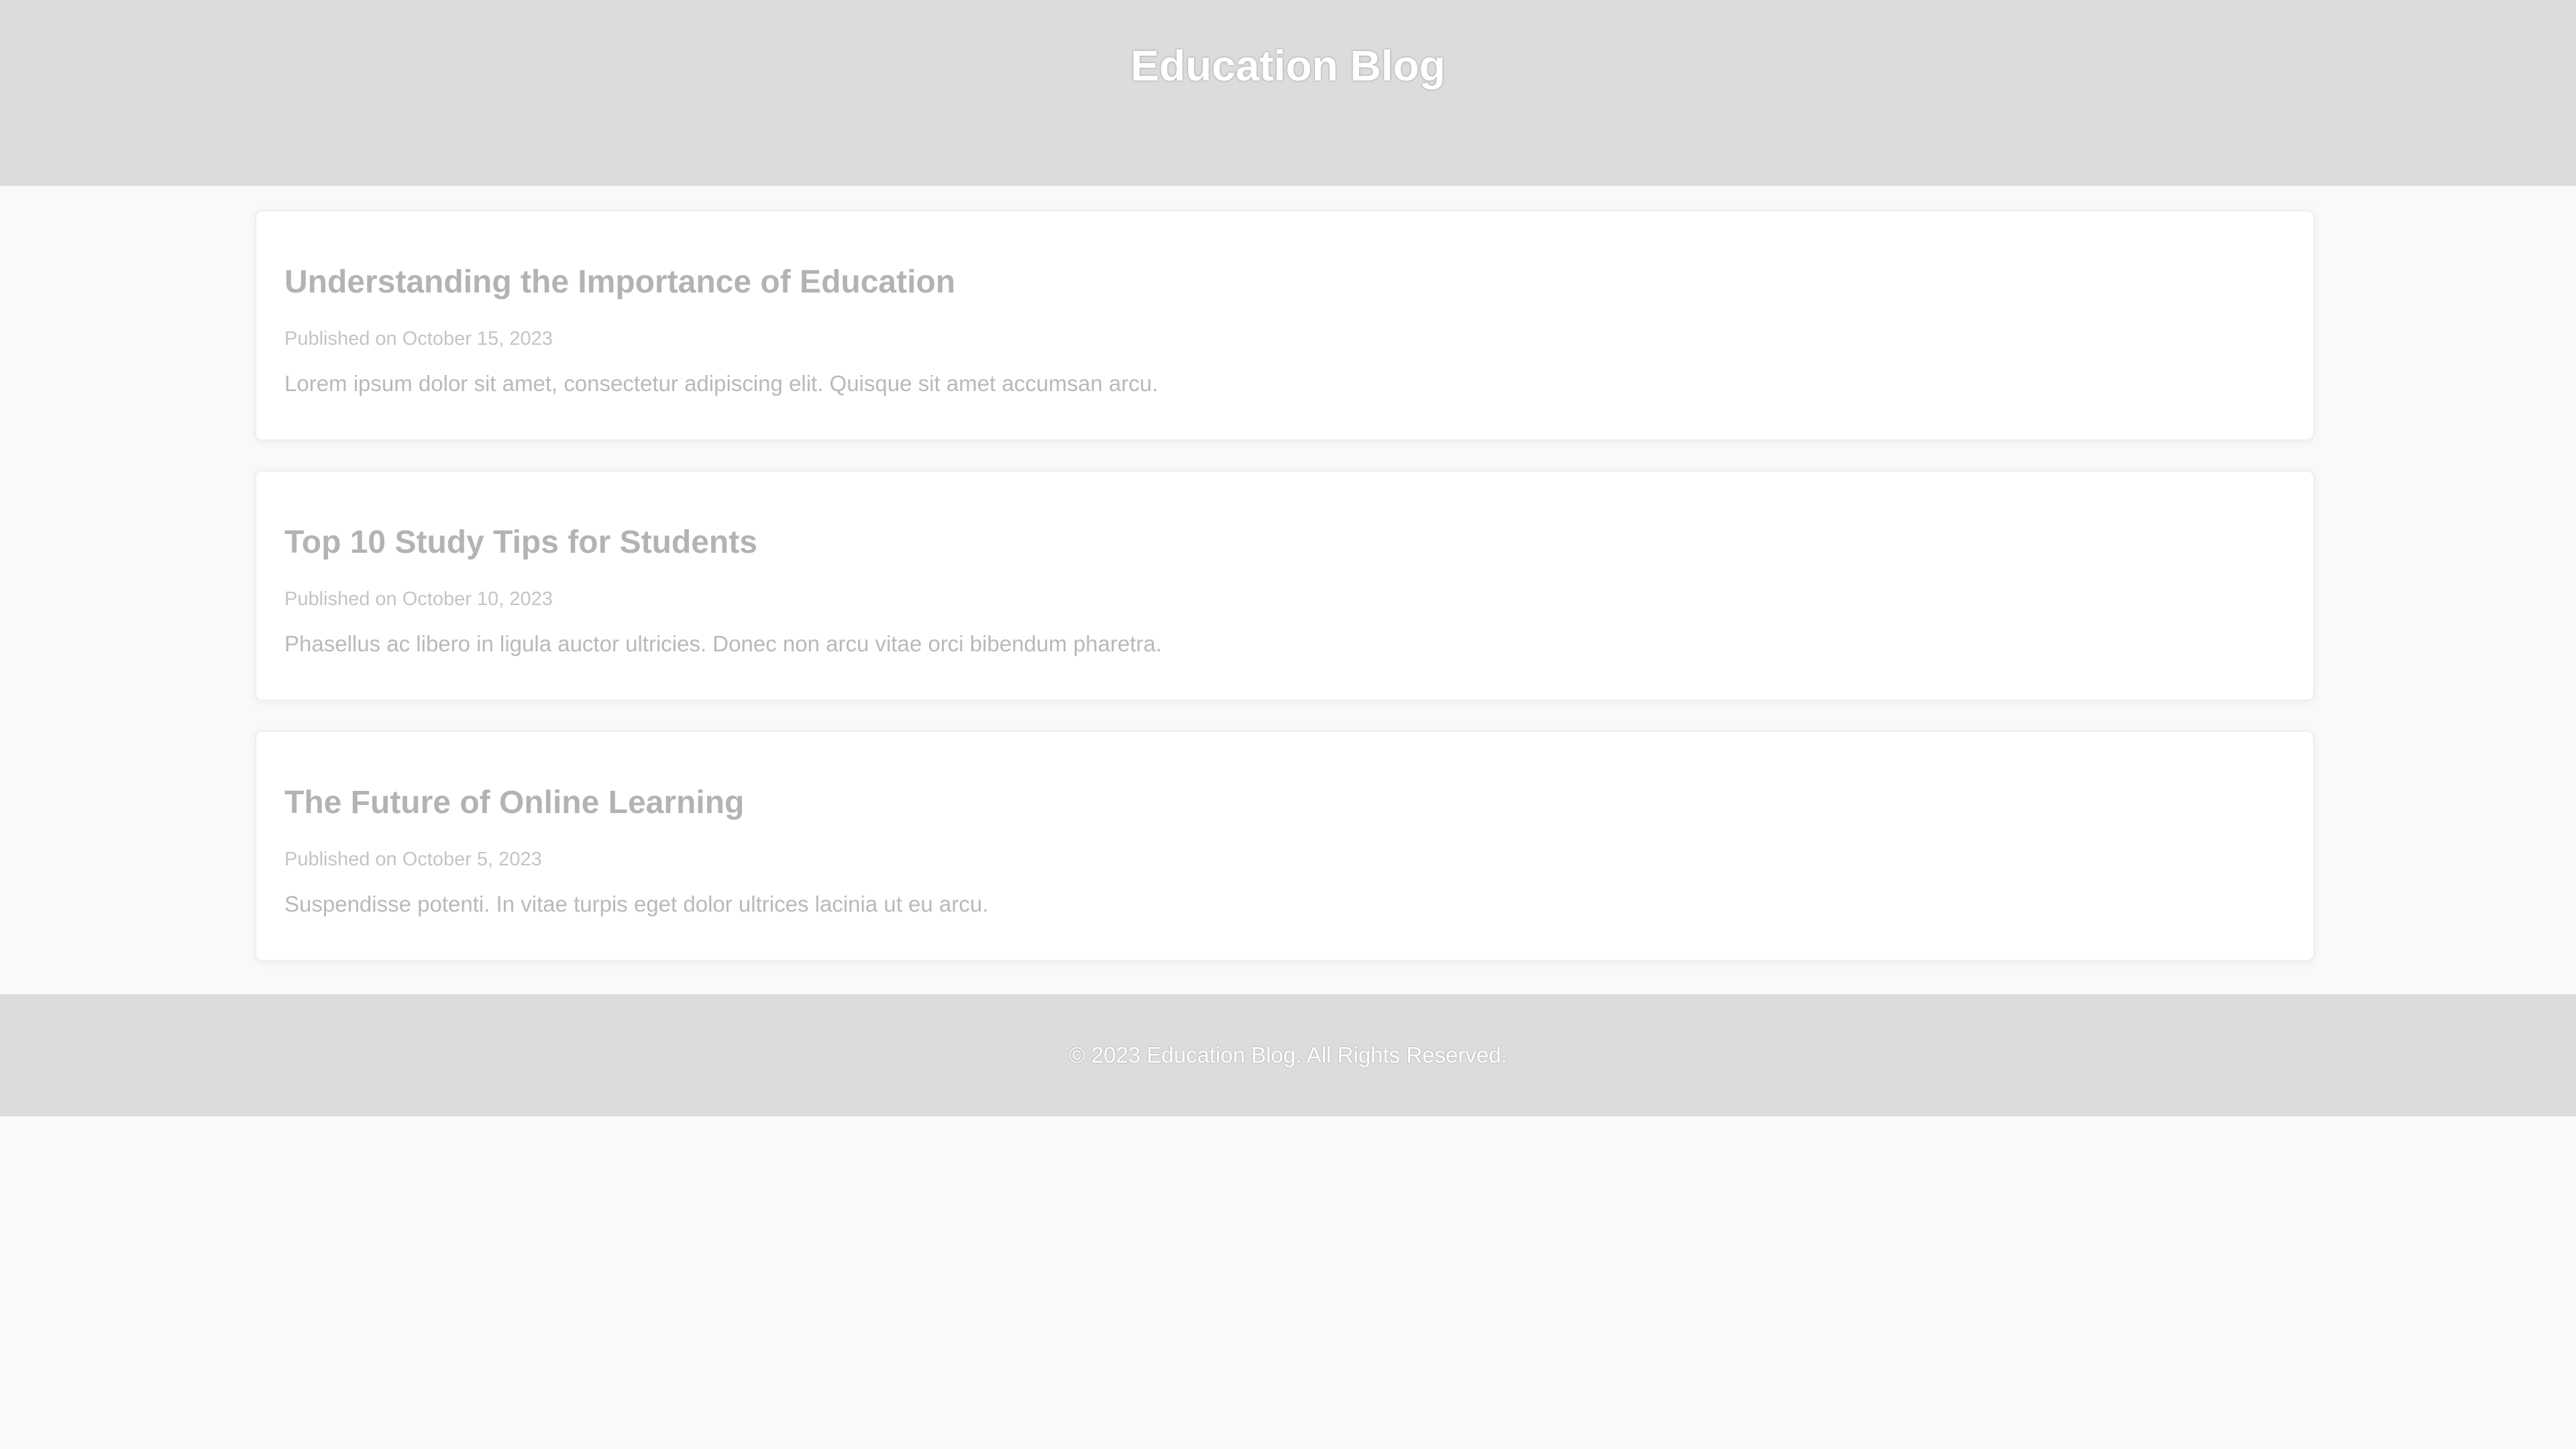 This screenshot has width=2576, height=1449. Describe the element at coordinates (413, 859) in the screenshot. I see `post-date: Published on October 5, 2023` at that location.